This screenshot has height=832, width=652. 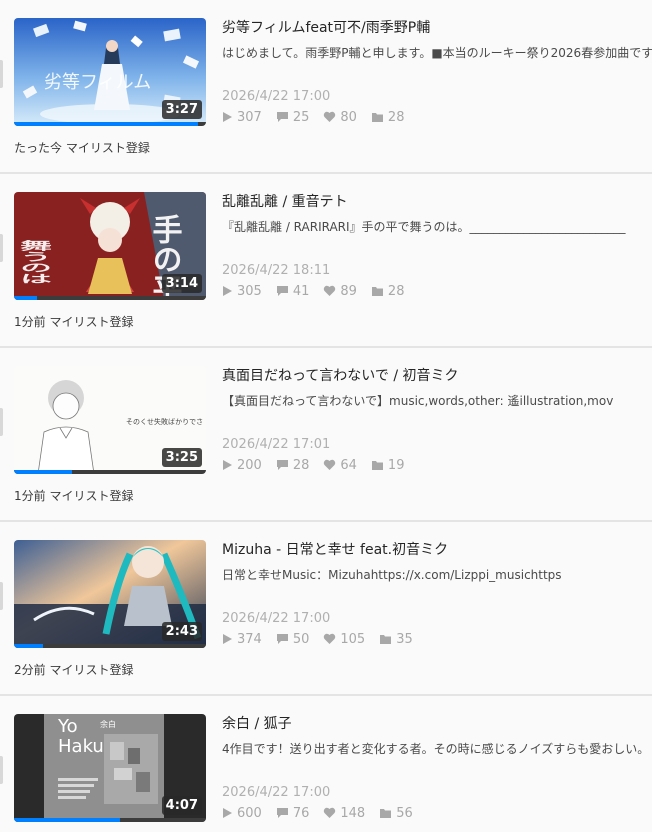 What do you see at coordinates (276, 444) in the screenshot?
I see `upload-date: 2026/4/22 17:01` at bounding box center [276, 444].